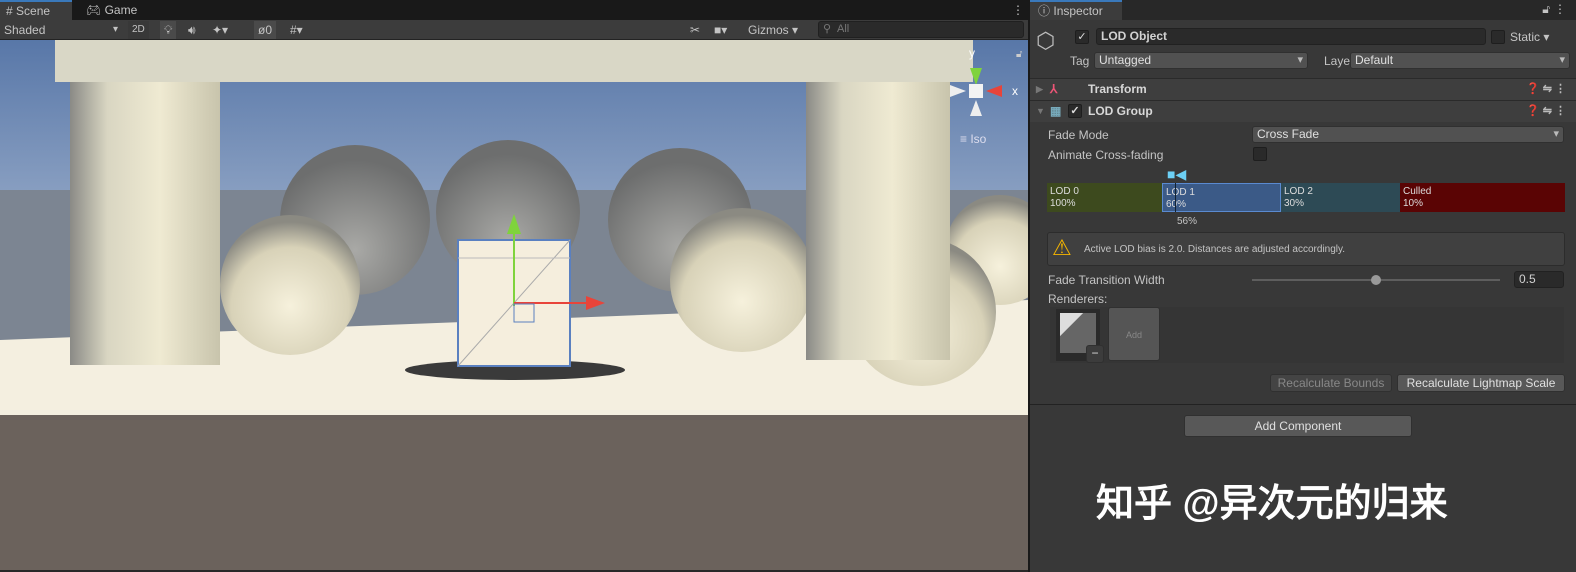 The image size is (1576, 572). I want to click on renderer-cube-thumbnail: −, so click(1080, 336).